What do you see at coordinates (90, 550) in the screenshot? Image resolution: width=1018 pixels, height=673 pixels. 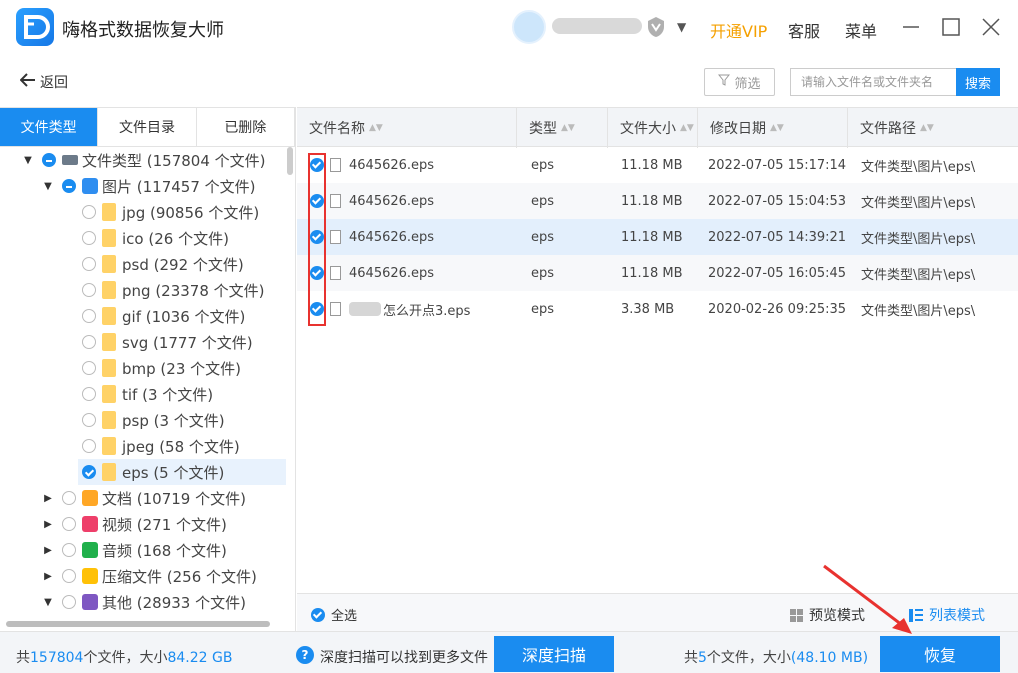 I see `audio-icon` at bounding box center [90, 550].